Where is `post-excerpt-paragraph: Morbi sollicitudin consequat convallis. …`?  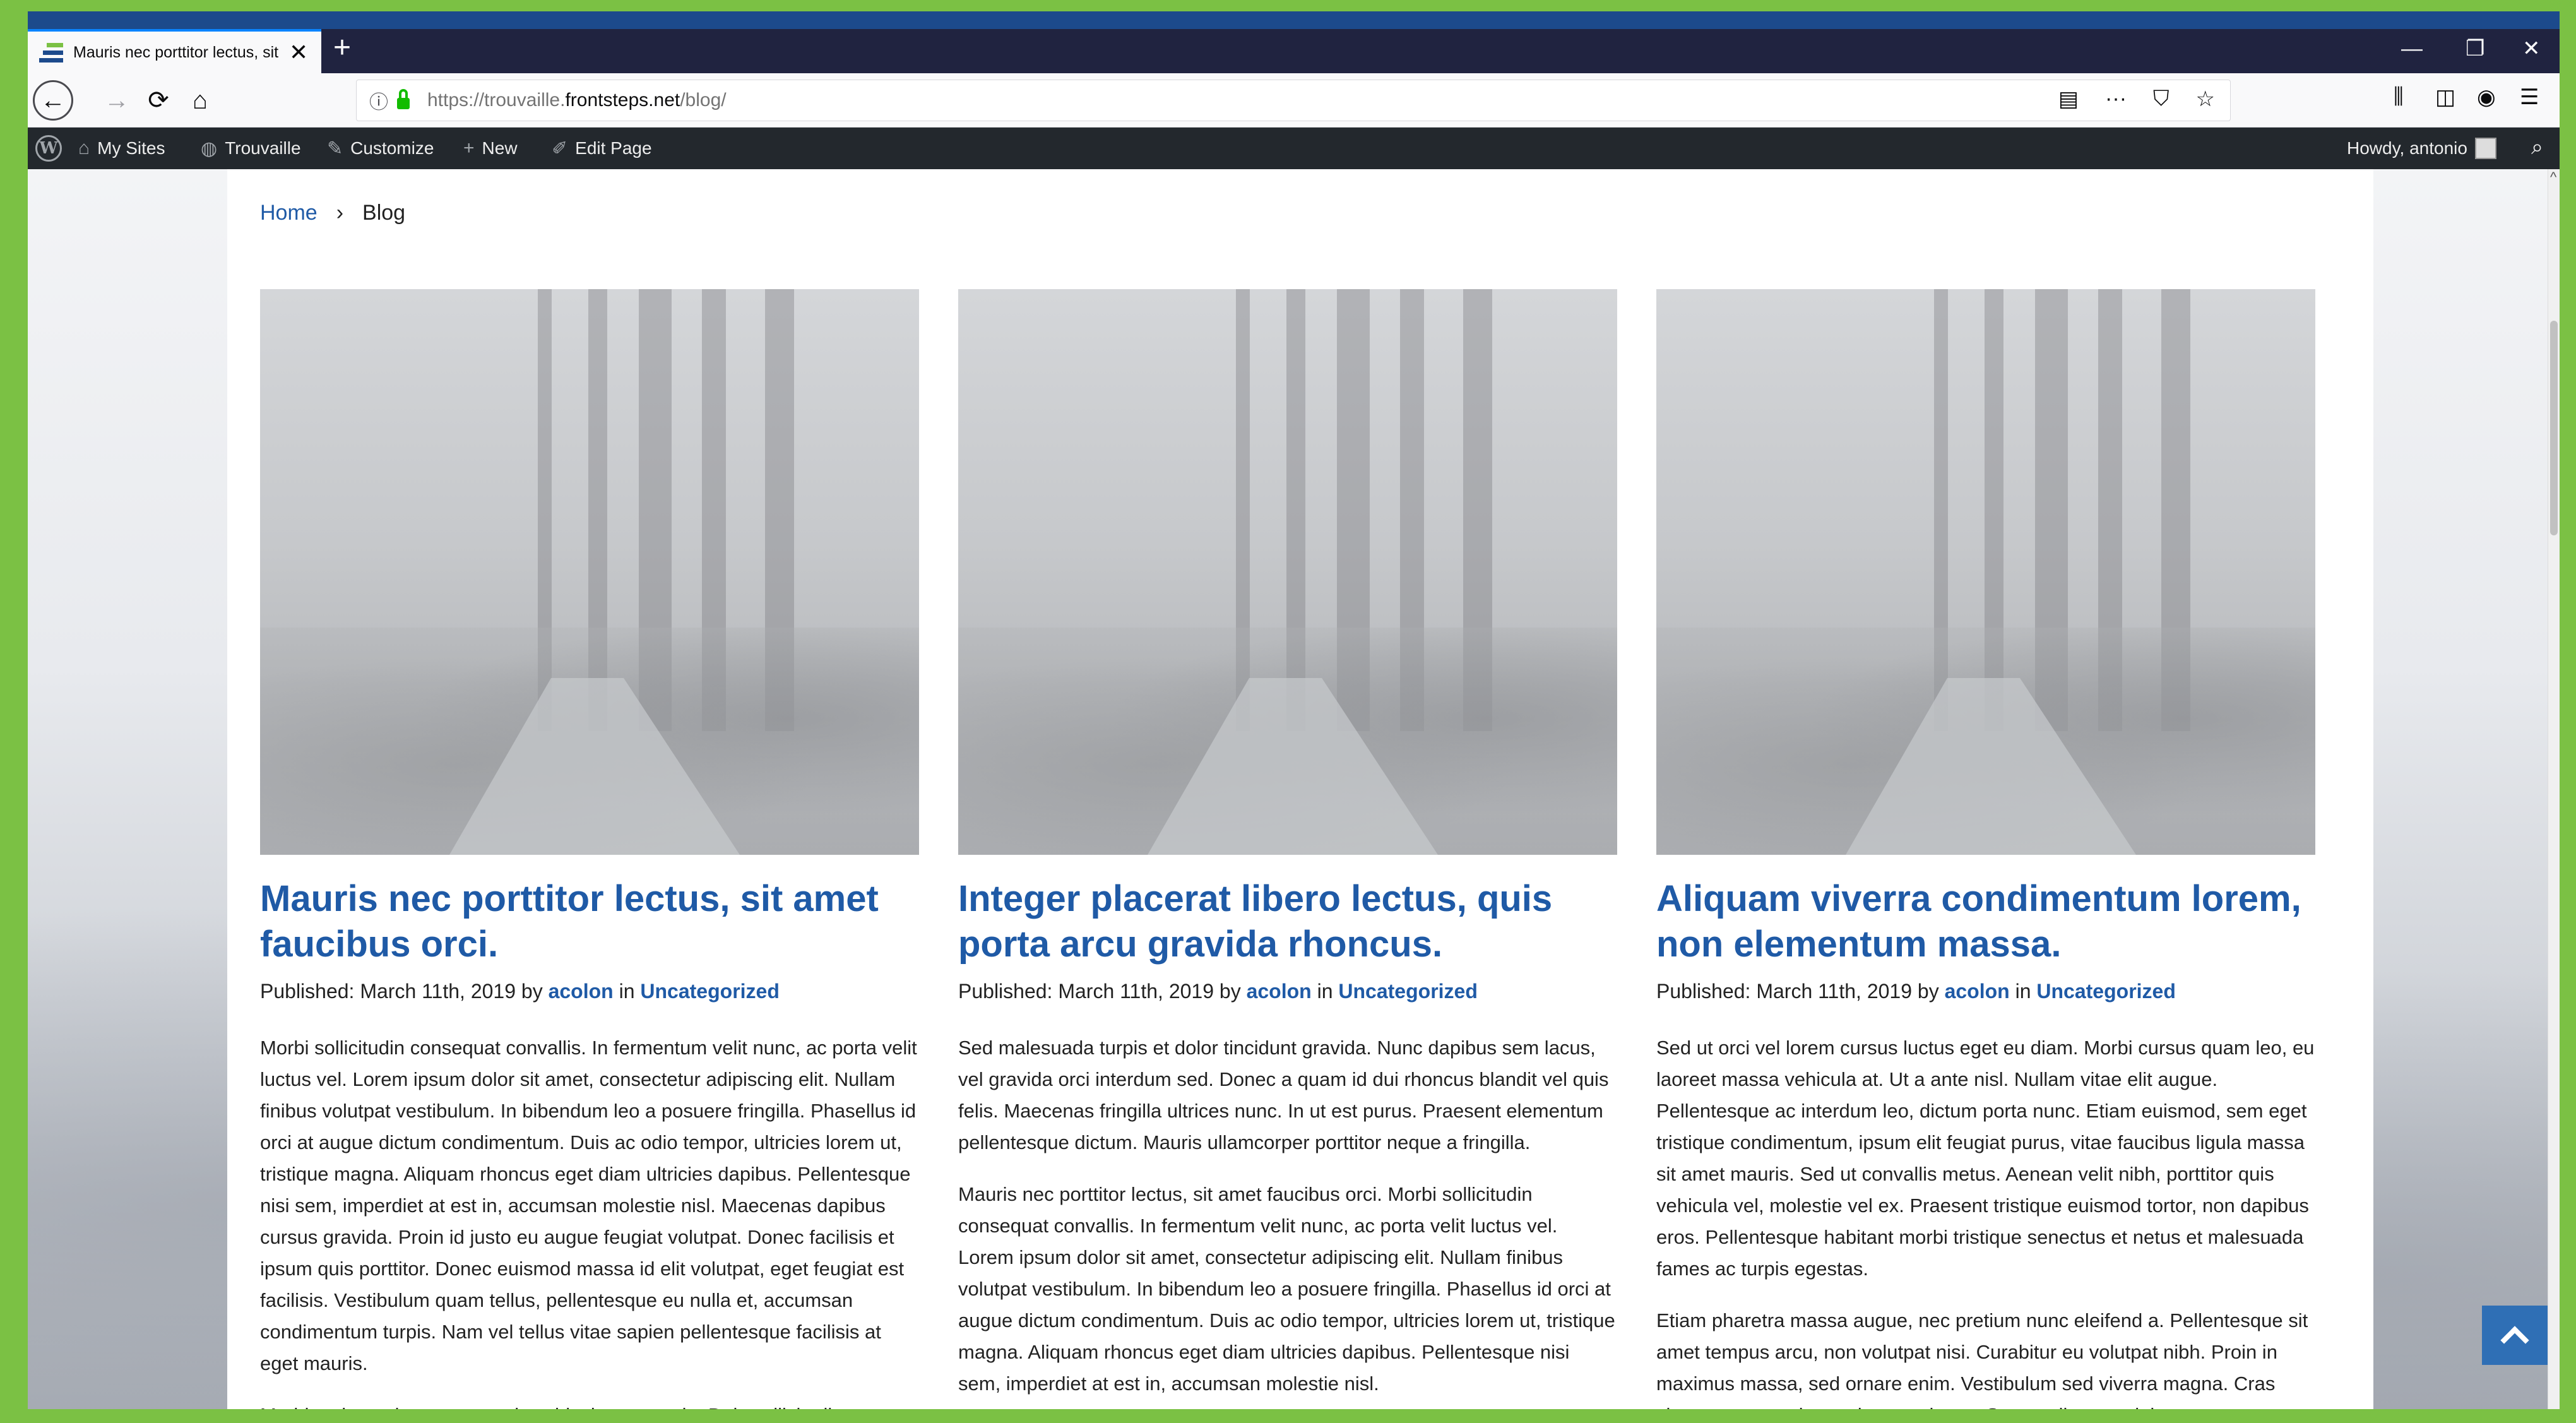
post-excerpt-paragraph: Morbi sollicitudin consequat convallis. … is located at coordinates (588, 1205).